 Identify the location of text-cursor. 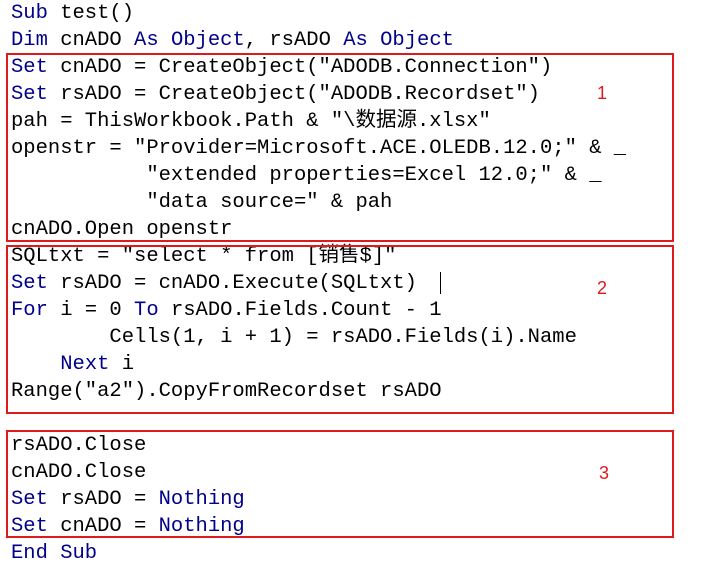
(440, 283).